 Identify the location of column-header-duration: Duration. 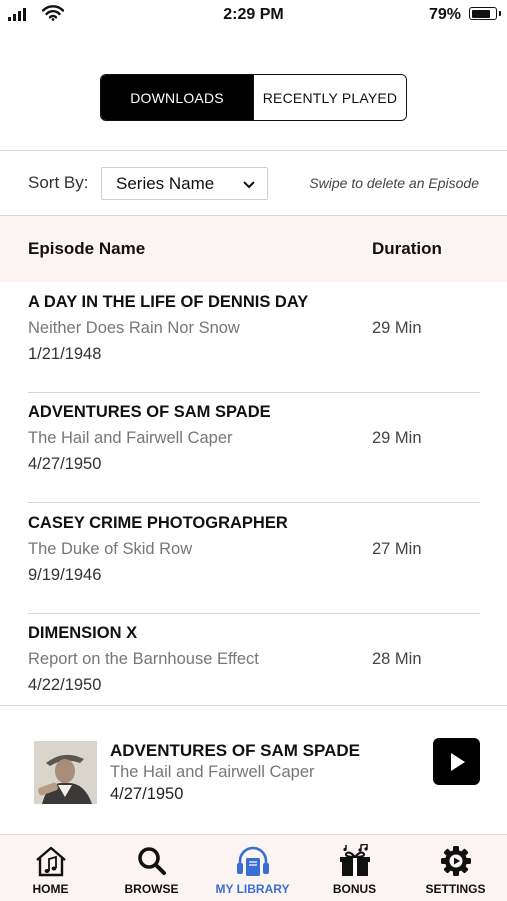
(407, 248).